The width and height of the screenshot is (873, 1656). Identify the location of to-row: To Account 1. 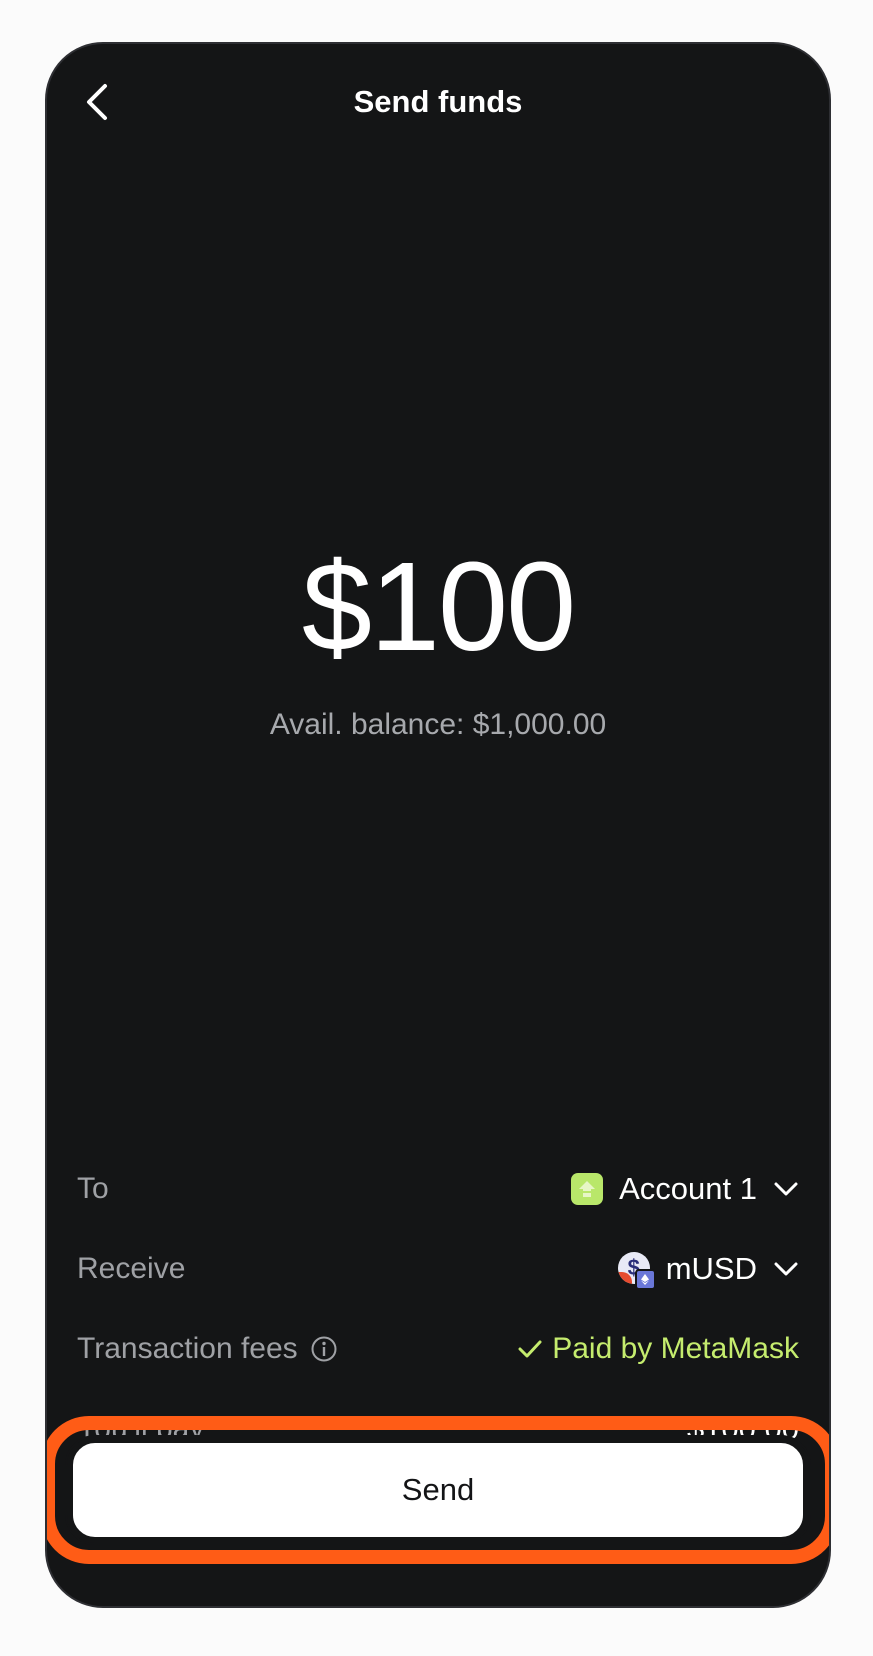
(438, 1189).